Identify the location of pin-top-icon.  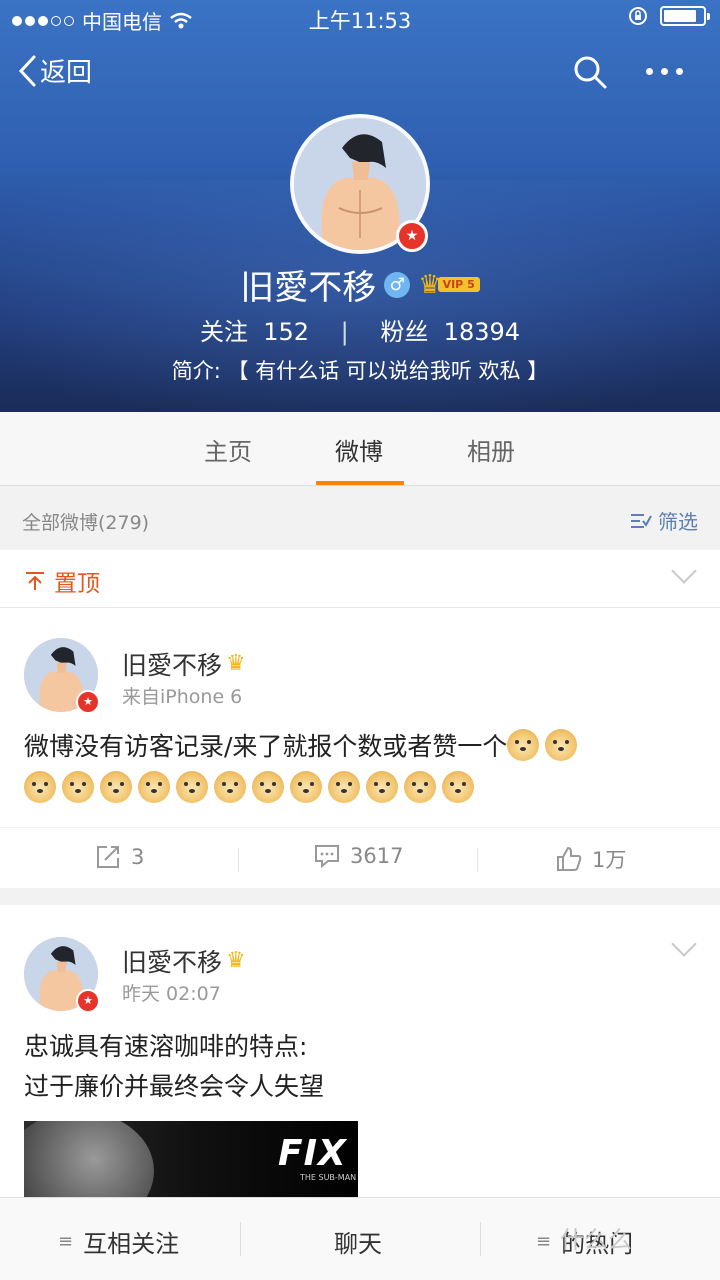
(35, 581).